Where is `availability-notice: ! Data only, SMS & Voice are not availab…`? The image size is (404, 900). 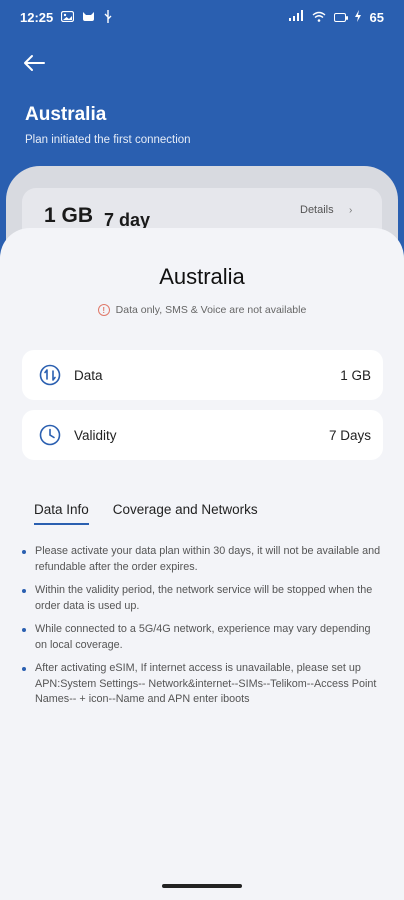 availability-notice: ! Data only, SMS & Voice are not availab… is located at coordinates (202, 310).